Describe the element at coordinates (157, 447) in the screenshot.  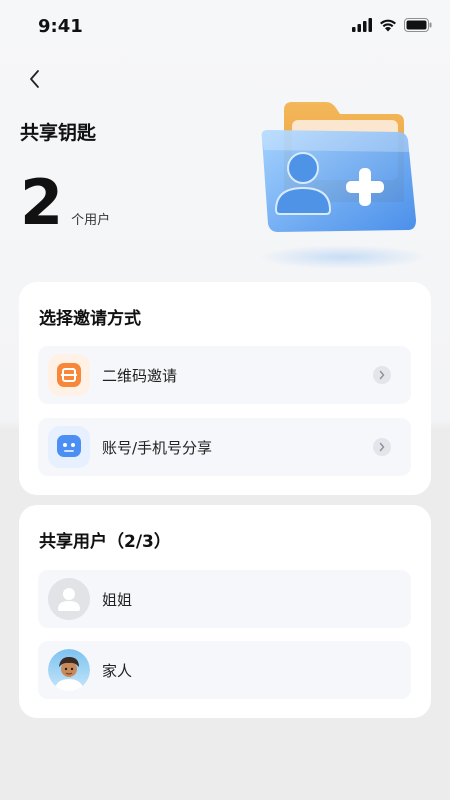
I see `account-phone-share-label: 账号/手机号分享` at that location.